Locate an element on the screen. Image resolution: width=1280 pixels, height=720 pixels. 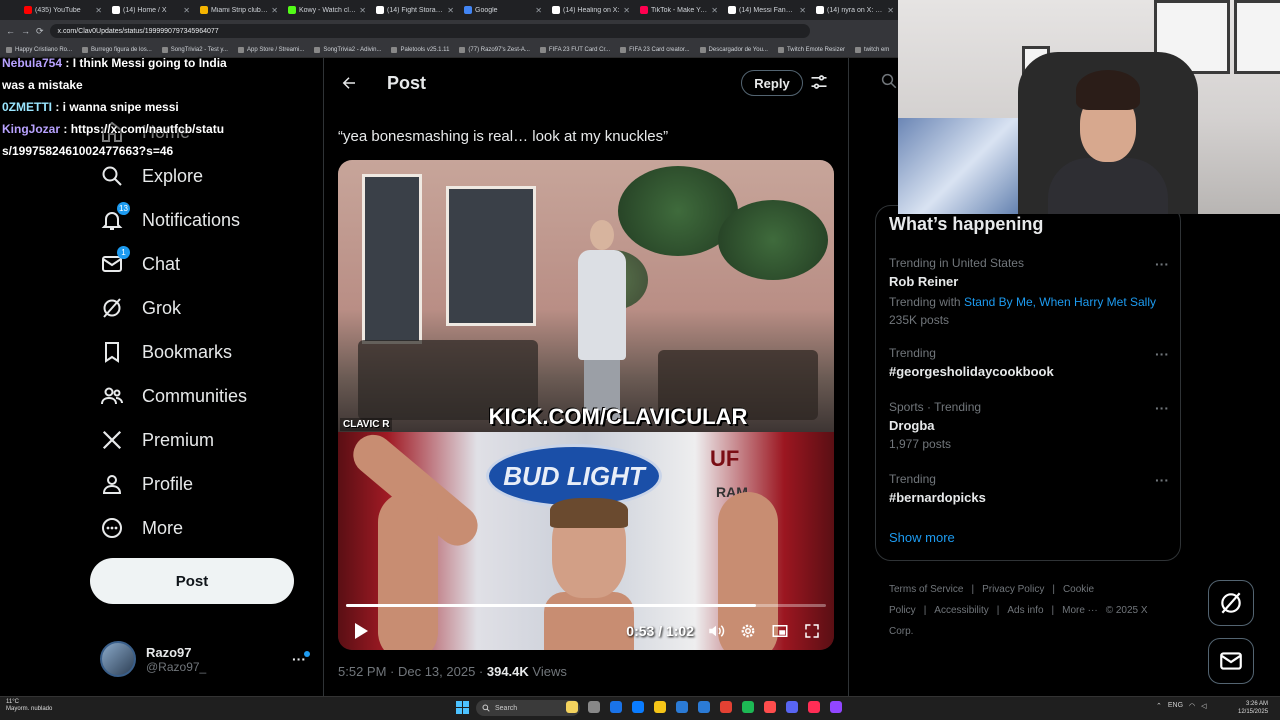
trend-item: Sports · Trending Drogba 1,977 posts ··· is located at coordinates (1029, 425).